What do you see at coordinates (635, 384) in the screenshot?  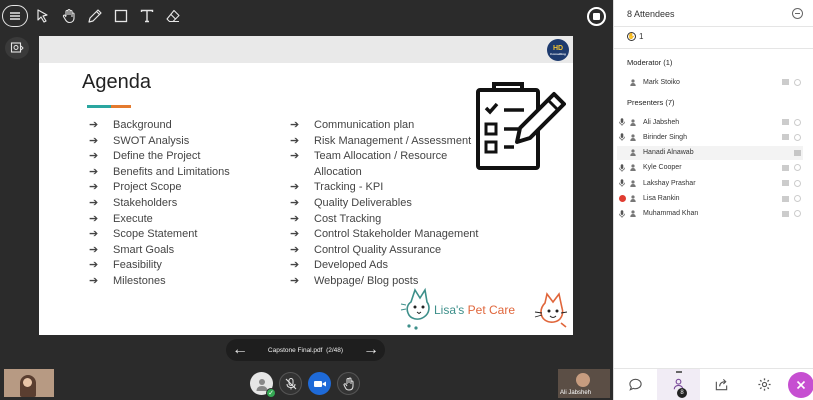 I see `tab-chat` at bounding box center [635, 384].